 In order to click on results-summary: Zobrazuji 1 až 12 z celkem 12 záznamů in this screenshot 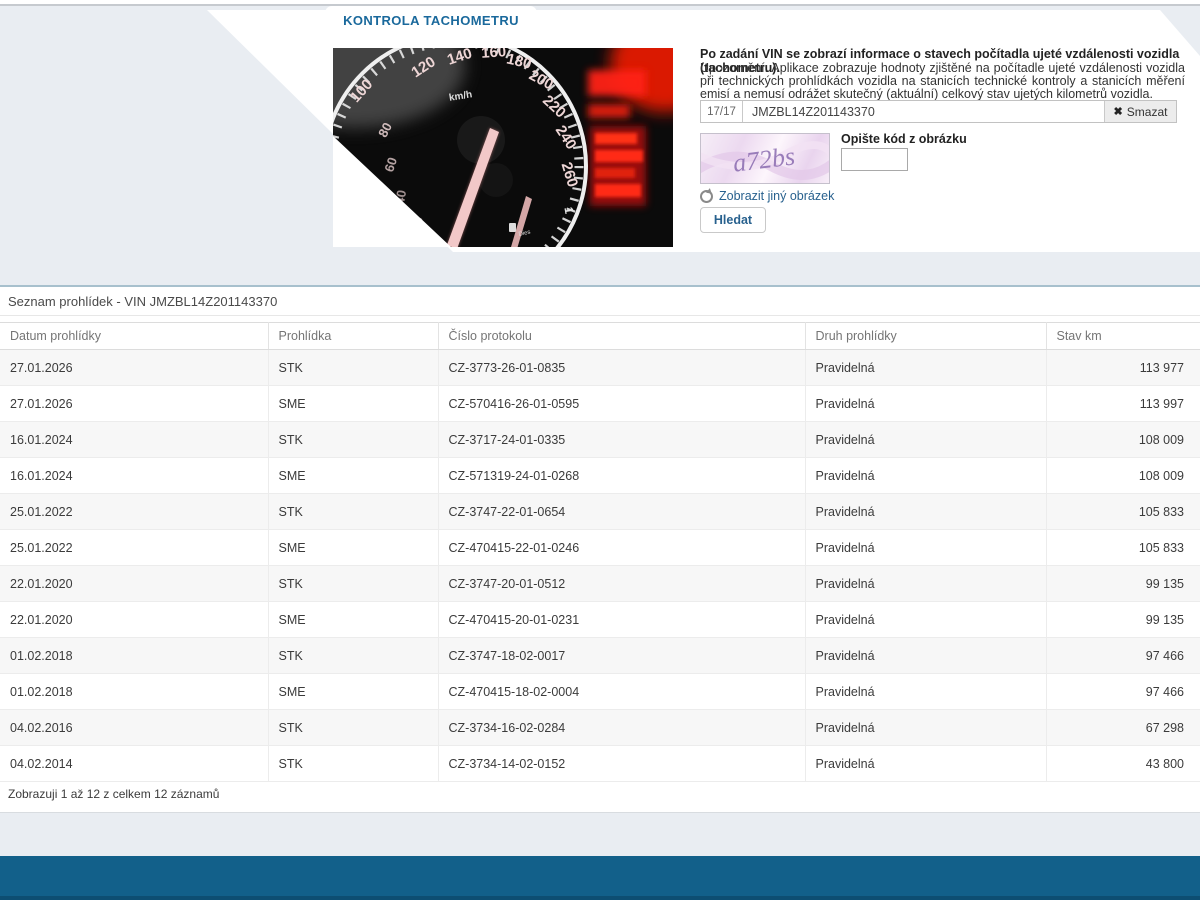, I will do `click(114, 794)`.